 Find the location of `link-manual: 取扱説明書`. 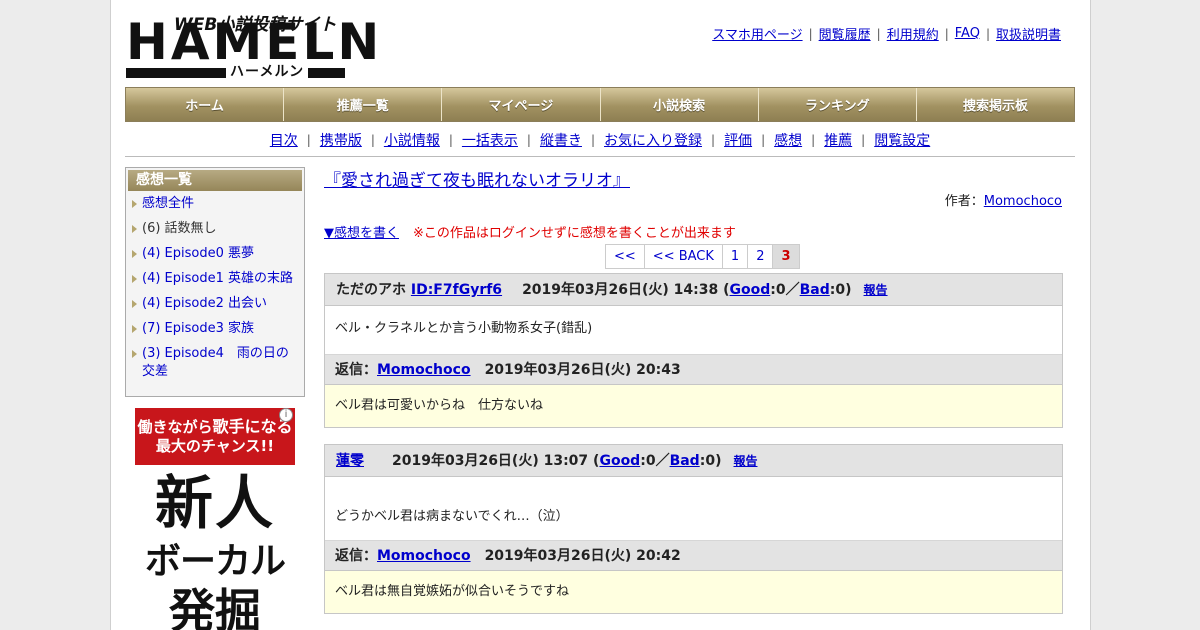

link-manual: 取扱説明書 is located at coordinates (1028, 33).